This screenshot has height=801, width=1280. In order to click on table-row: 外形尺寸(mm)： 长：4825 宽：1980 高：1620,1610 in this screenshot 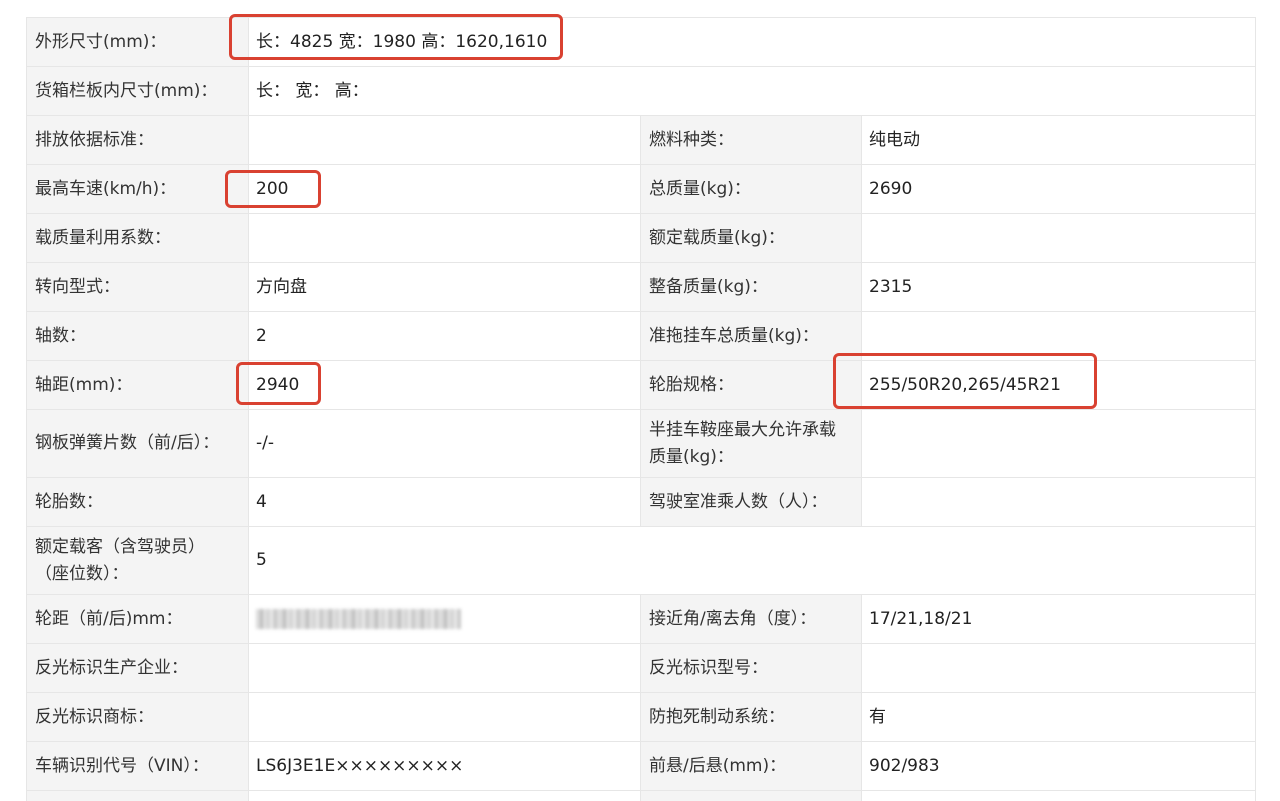, I will do `click(641, 42)`.